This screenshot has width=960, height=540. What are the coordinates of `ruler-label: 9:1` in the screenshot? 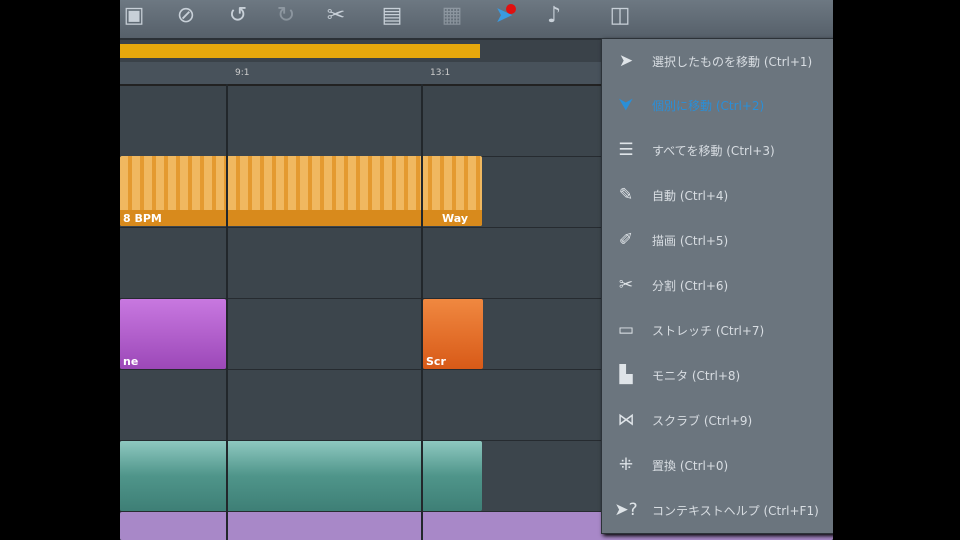 It's located at (242, 73).